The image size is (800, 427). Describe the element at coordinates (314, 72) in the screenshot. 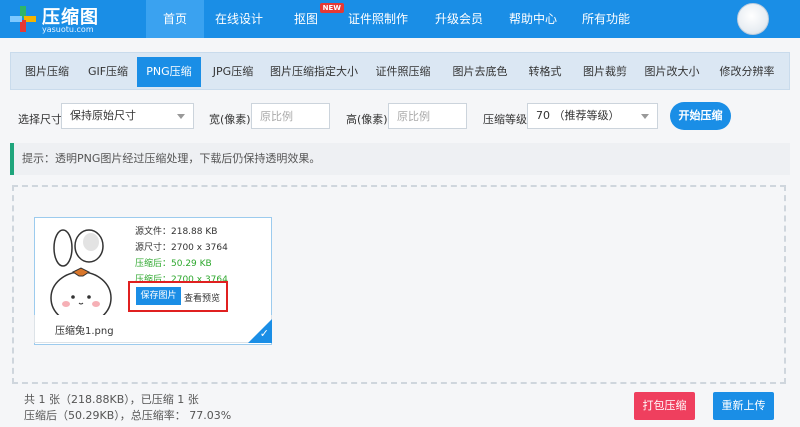

I see `tab-compress-to-size: 图片压缩指定大小` at that location.